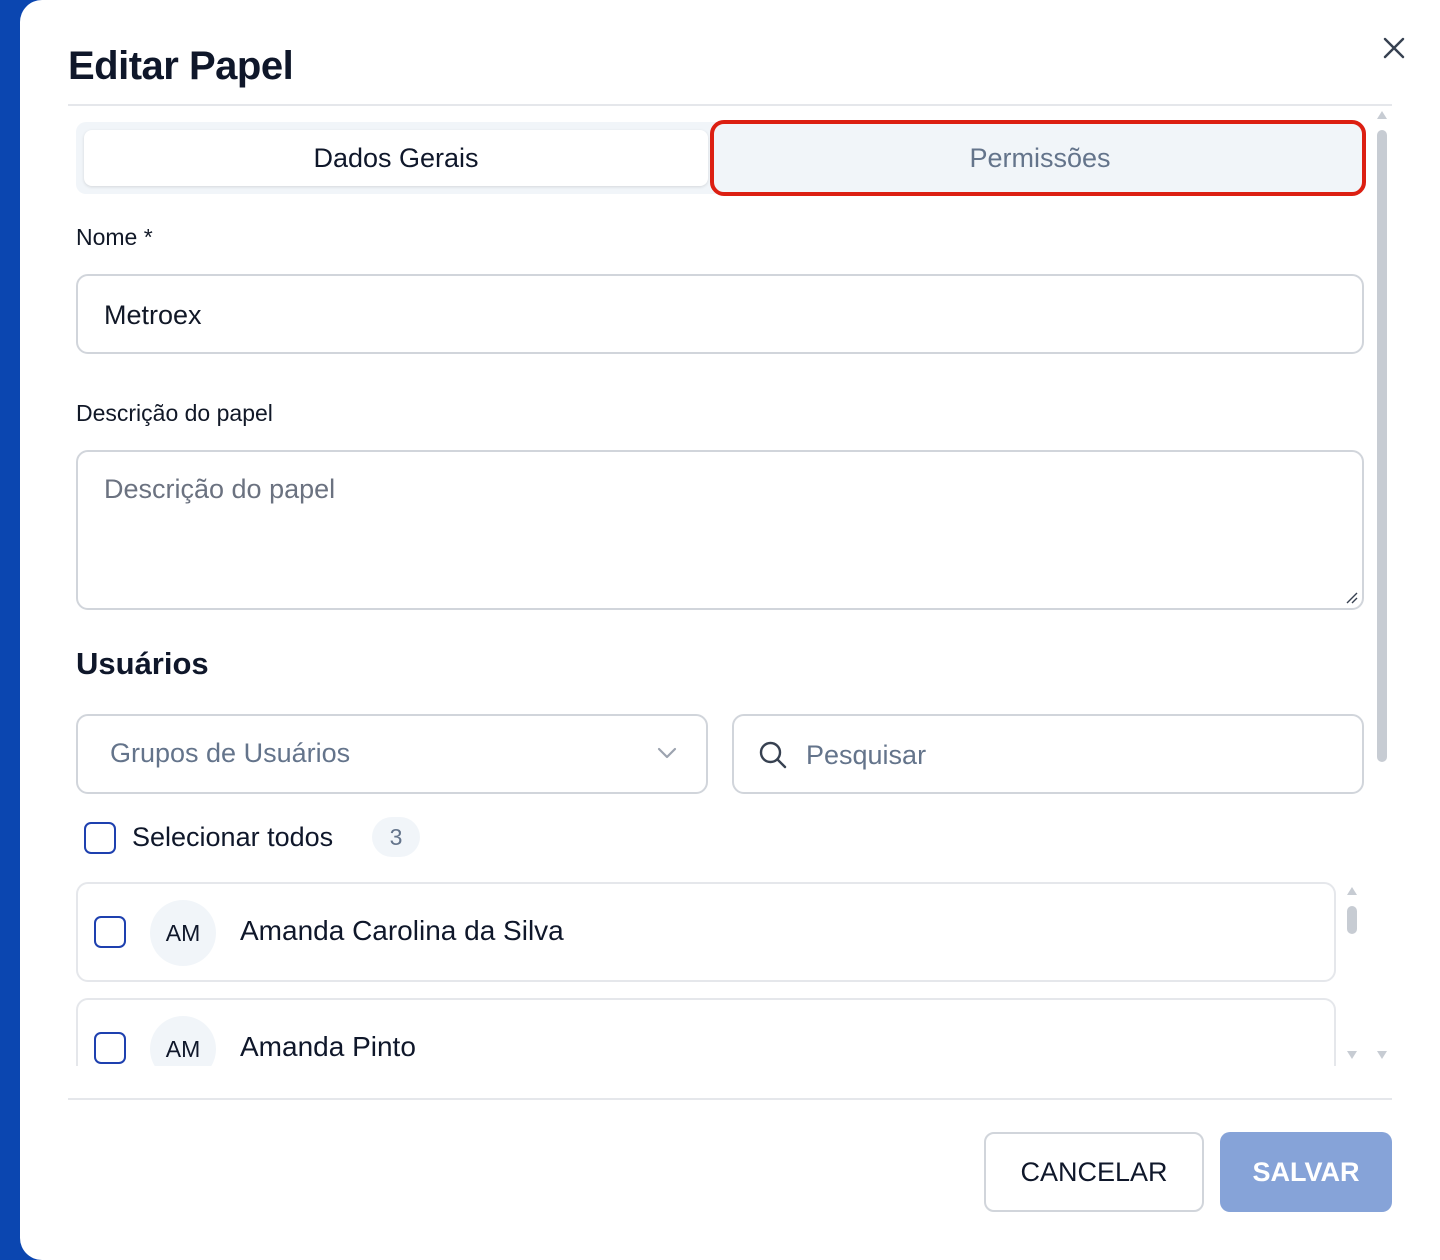  I want to click on select-all-label: Selecionar todos, so click(232, 837).